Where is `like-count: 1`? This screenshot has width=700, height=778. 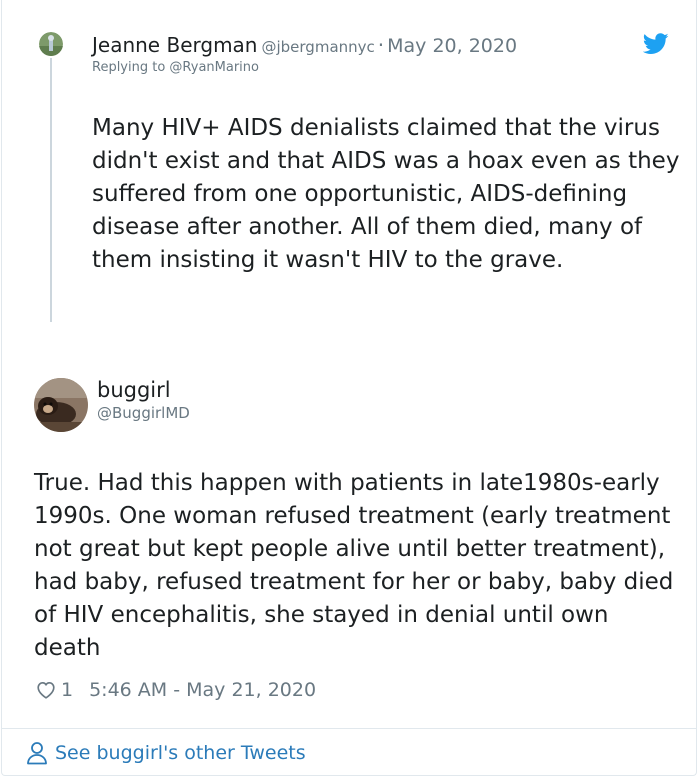
like-count: 1 is located at coordinates (67, 690).